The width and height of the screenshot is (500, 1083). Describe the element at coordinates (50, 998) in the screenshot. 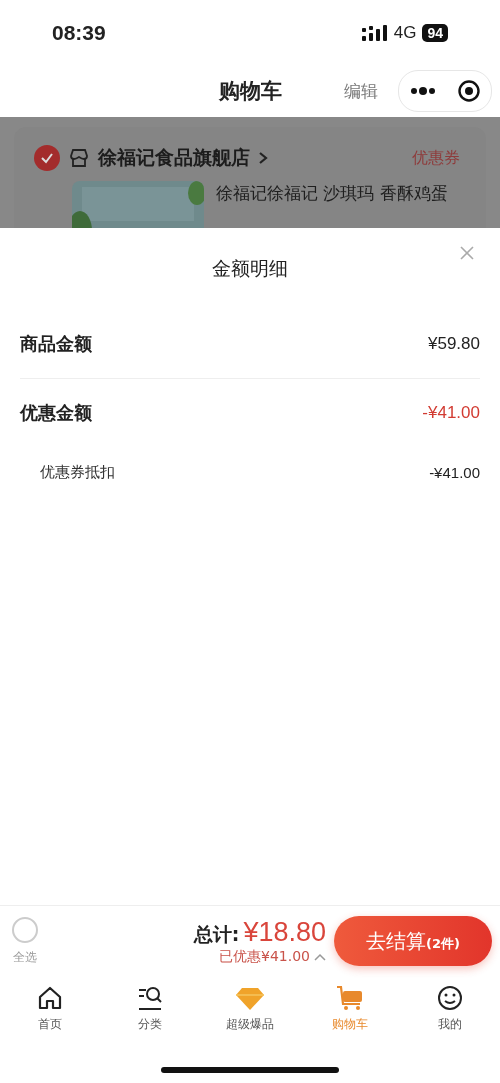

I see `home-icon` at that location.